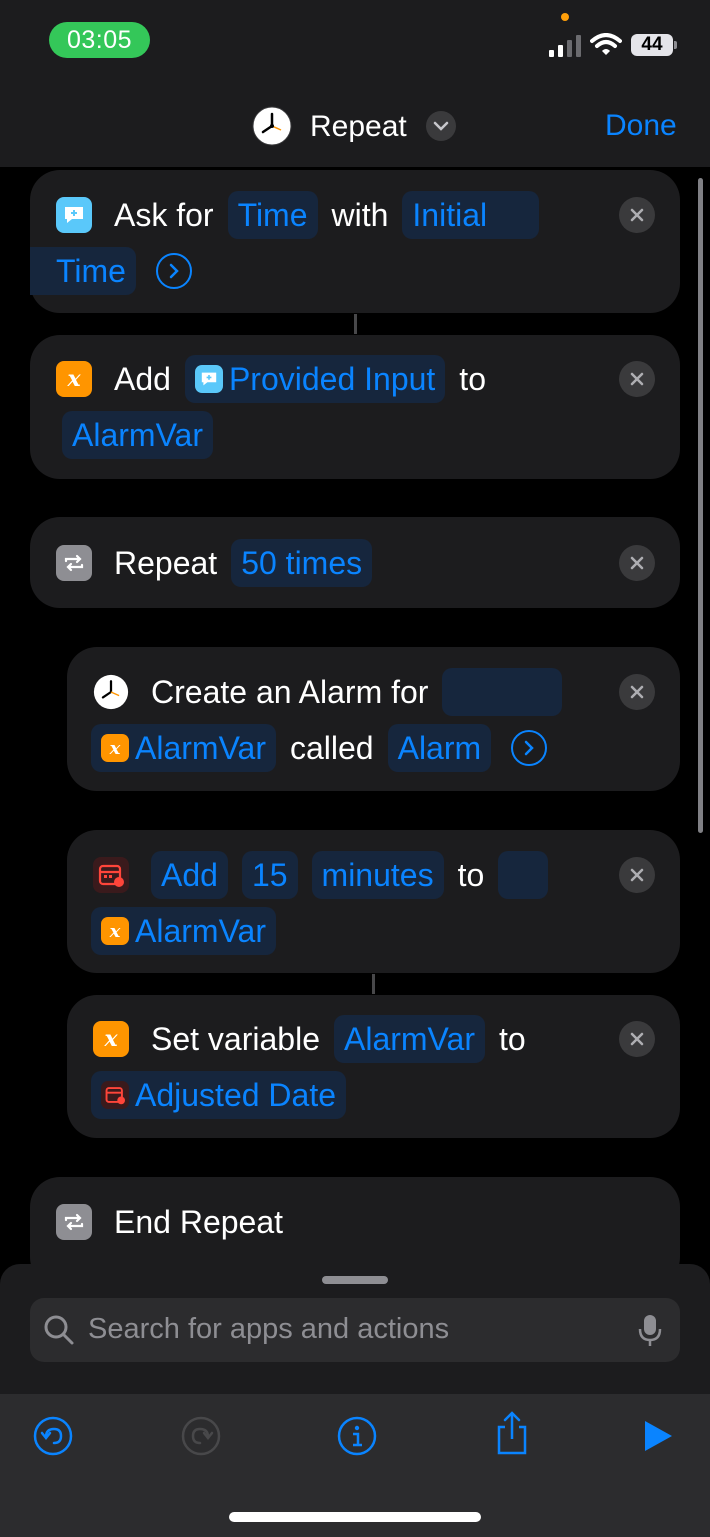 This screenshot has width=710, height=1537. I want to click on play-icon, so click(657, 1436).